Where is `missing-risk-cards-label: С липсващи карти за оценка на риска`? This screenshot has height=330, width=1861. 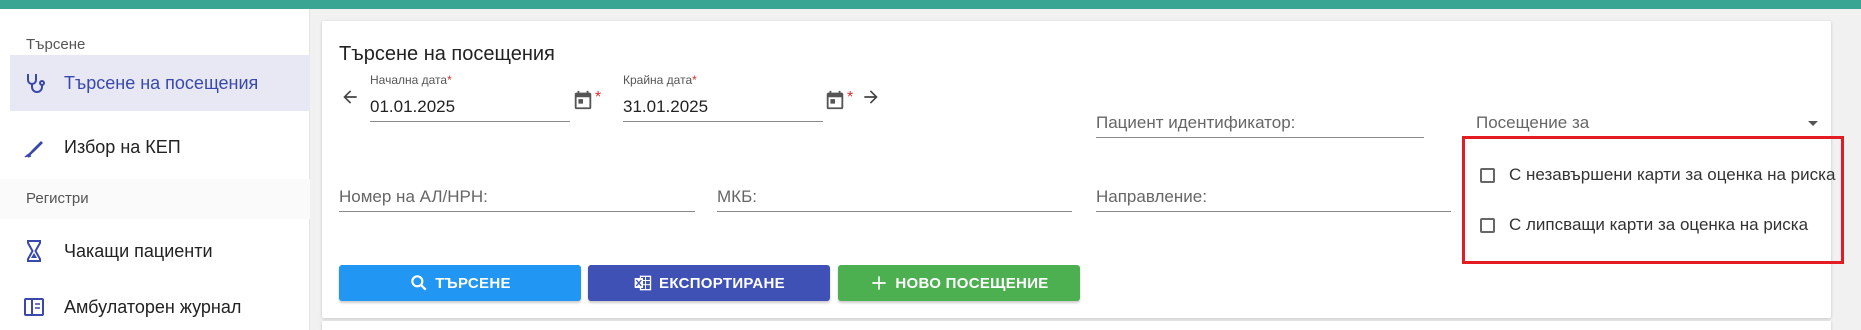
missing-risk-cards-label: С липсващи карти за оценка на риска is located at coordinates (1659, 224).